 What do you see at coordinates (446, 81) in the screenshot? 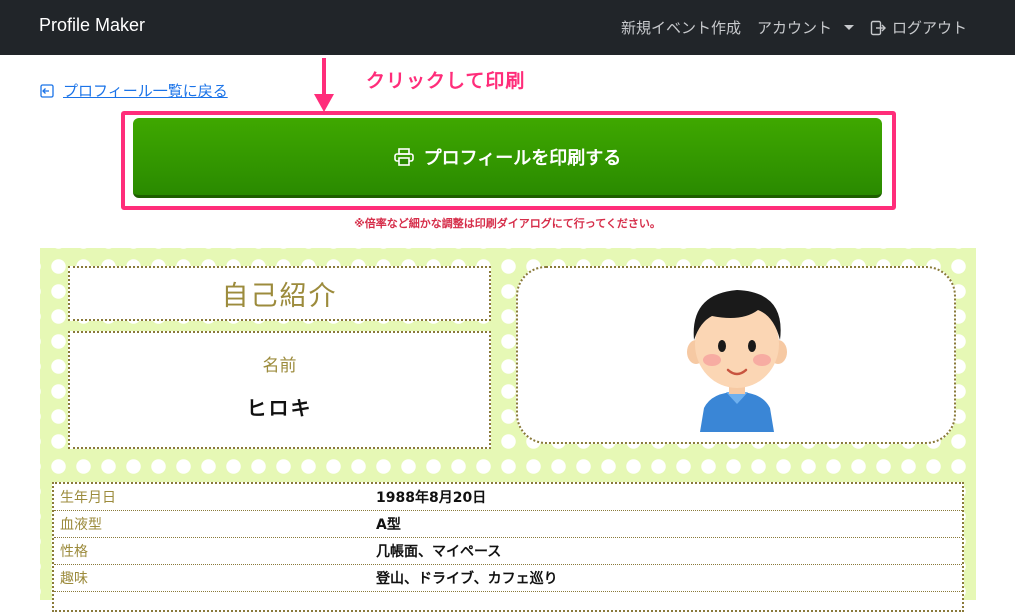
I see `annotation-text: クリックして印刷` at bounding box center [446, 81].